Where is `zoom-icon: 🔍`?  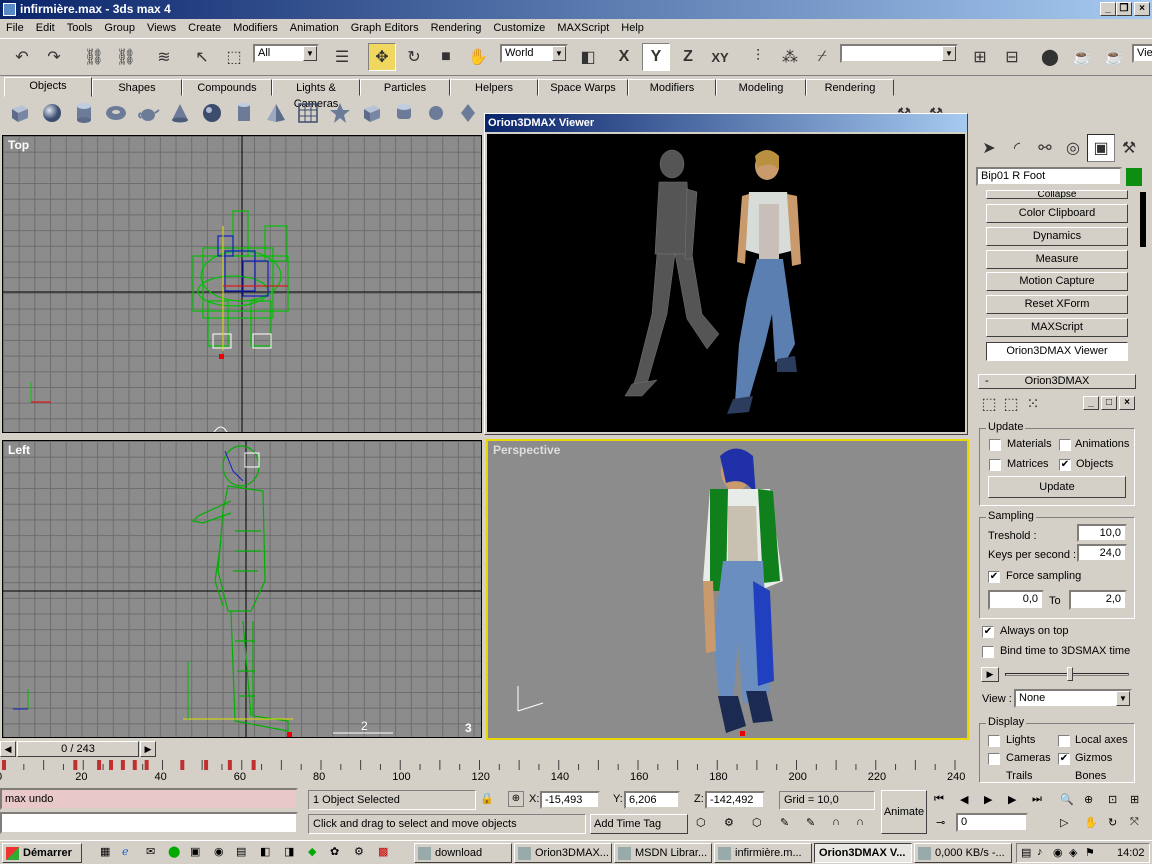
zoom-icon: 🔍 is located at coordinates (1067, 799).